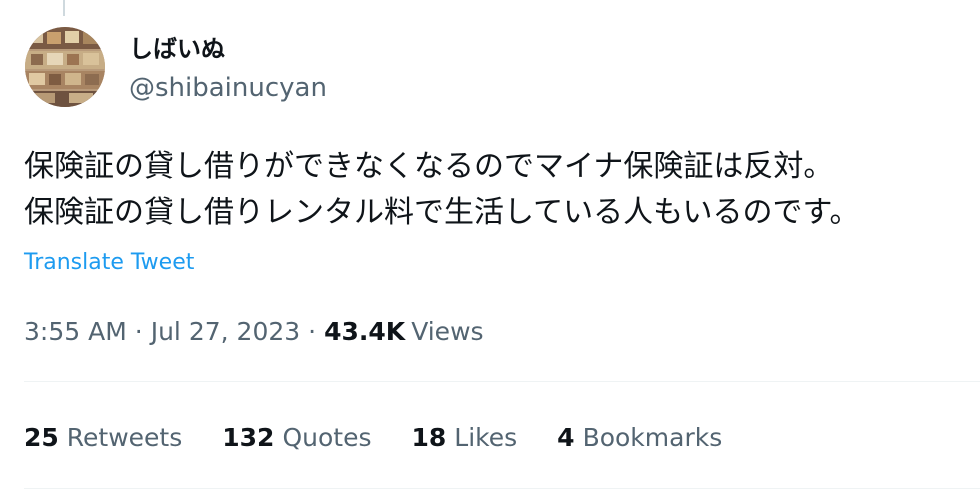  What do you see at coordinates (64, 8) in the screenshot?
I see `thread-connector-line` at bounding box center [64, 8].